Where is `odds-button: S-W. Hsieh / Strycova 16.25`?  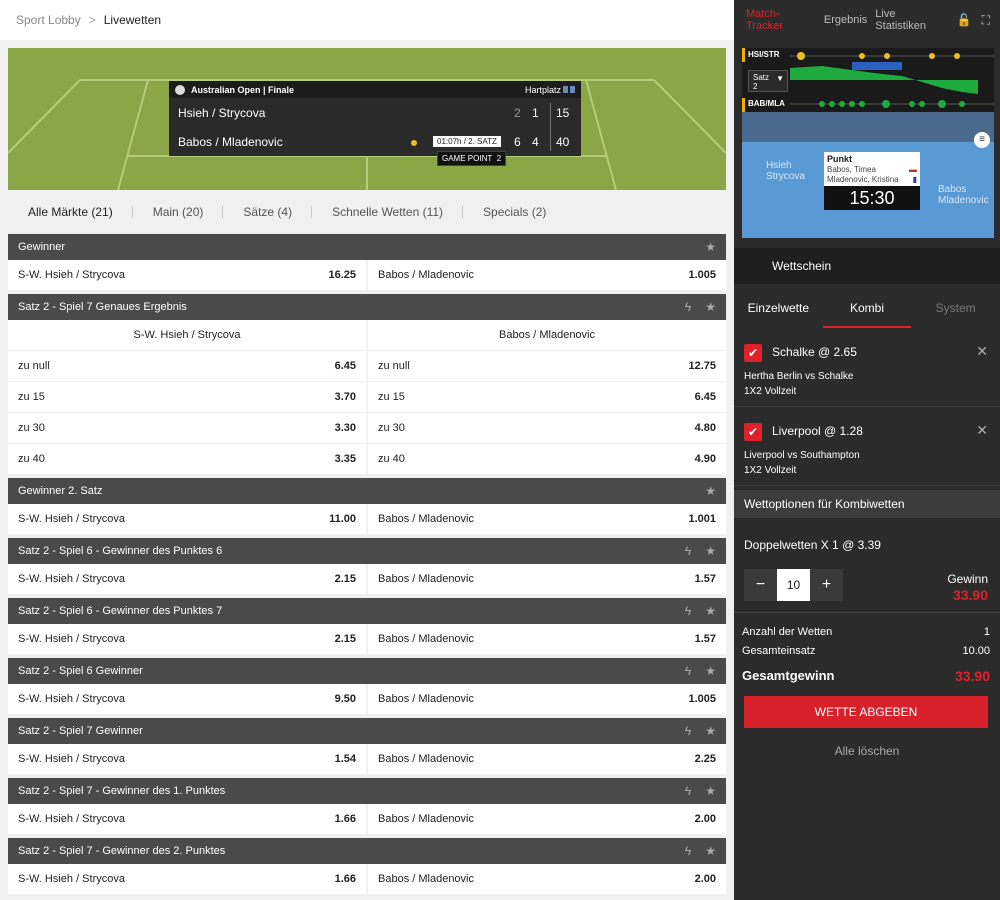 odds-button: S-W. Hsieh / Strycova 16.25 is located at coordinates (187, 275).